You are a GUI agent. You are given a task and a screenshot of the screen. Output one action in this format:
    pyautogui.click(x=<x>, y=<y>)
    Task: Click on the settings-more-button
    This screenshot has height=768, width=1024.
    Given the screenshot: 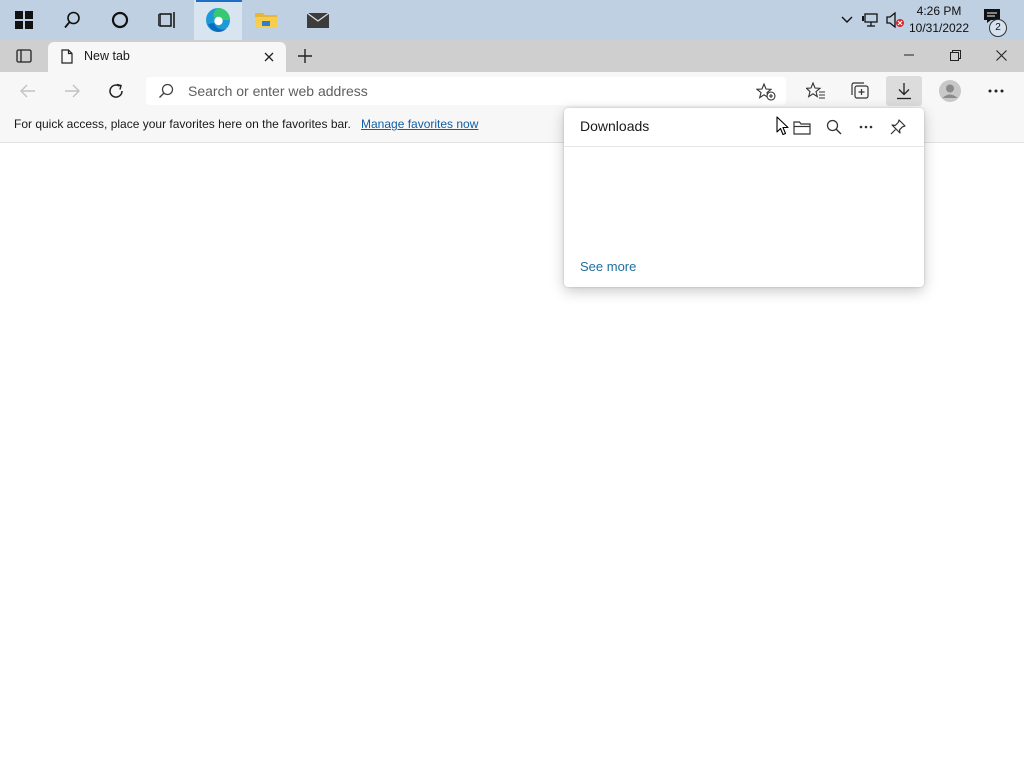 What is the action you would take?
    pyautogui.click(x=996, y=91)
    